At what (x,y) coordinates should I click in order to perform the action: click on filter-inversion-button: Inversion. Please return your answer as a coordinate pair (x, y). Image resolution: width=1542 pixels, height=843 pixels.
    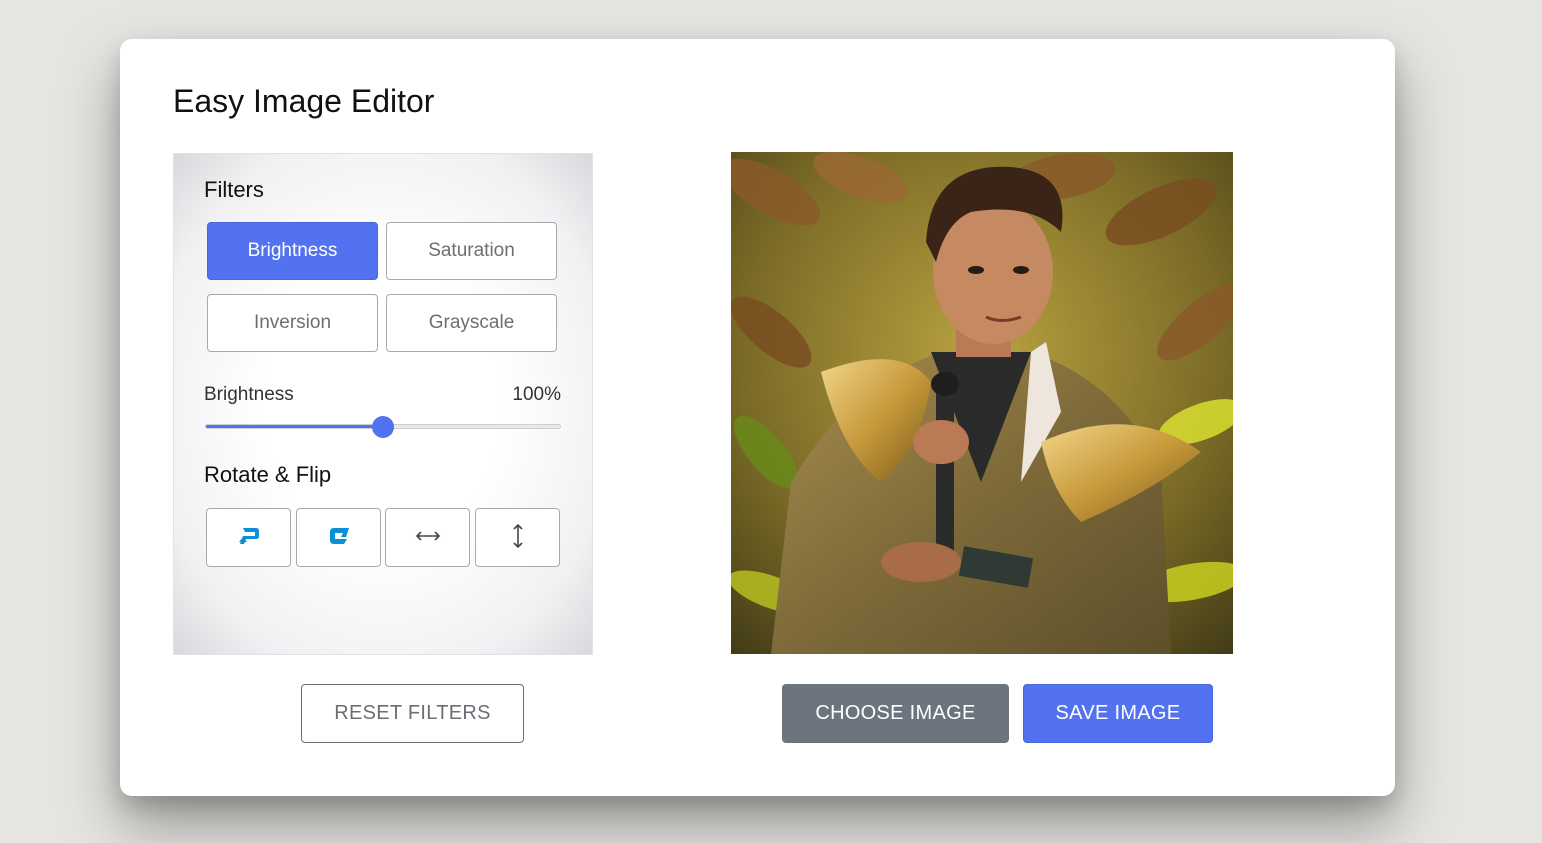
    Looking at the image, I should click on (292, 323).